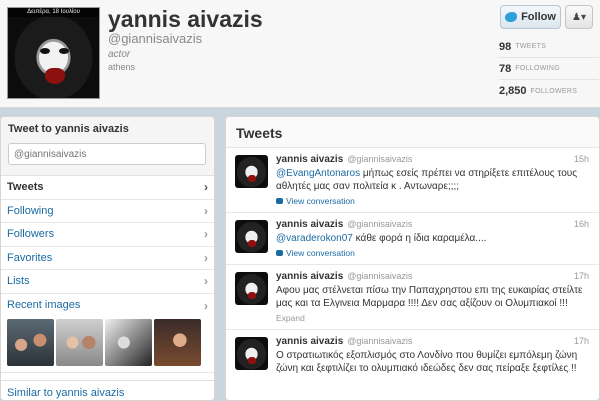 This screenshot has height=401, width=600. What do you see at coordinates (119, 54) in the screenshot?
I see `profile-bio: actor` at bounding box center [119, 54].